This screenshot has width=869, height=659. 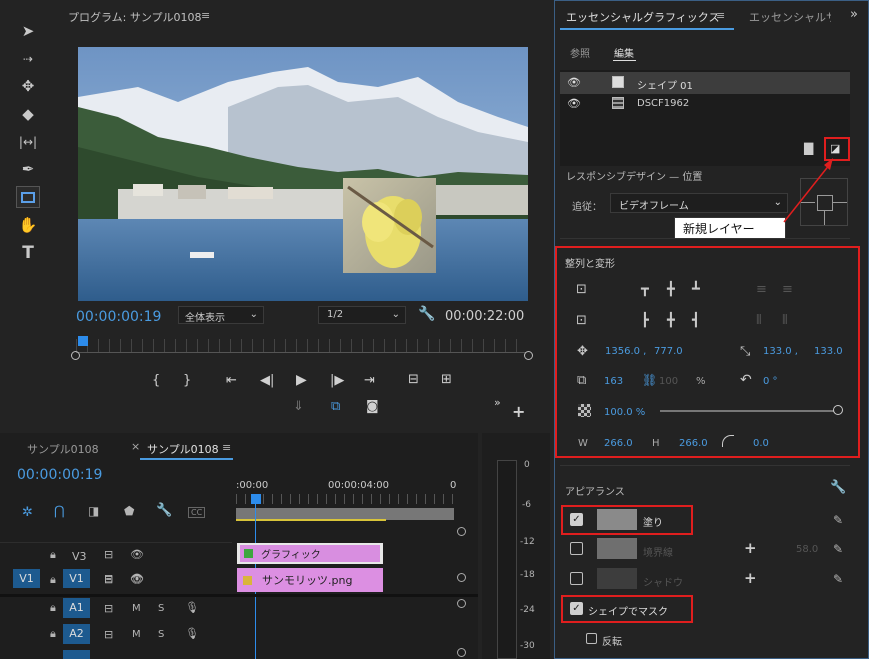 What do you see at coordinates (528, 355) in the screenshot?
I see `out-point-handle` at bounding box center [528, 355].